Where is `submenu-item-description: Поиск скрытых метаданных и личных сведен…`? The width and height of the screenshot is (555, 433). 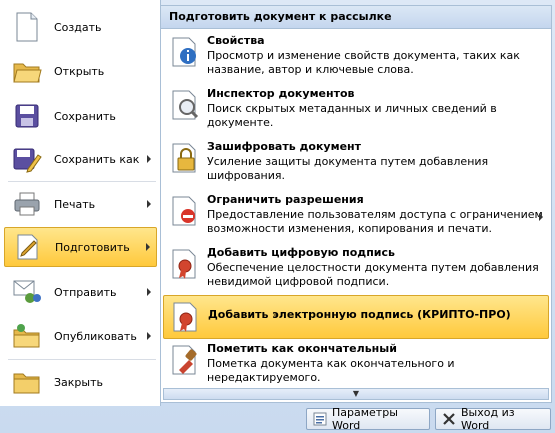 submenu-item-description: Поиск скрытых метаданных и личных сведен… is located at coordinates (352, 115).